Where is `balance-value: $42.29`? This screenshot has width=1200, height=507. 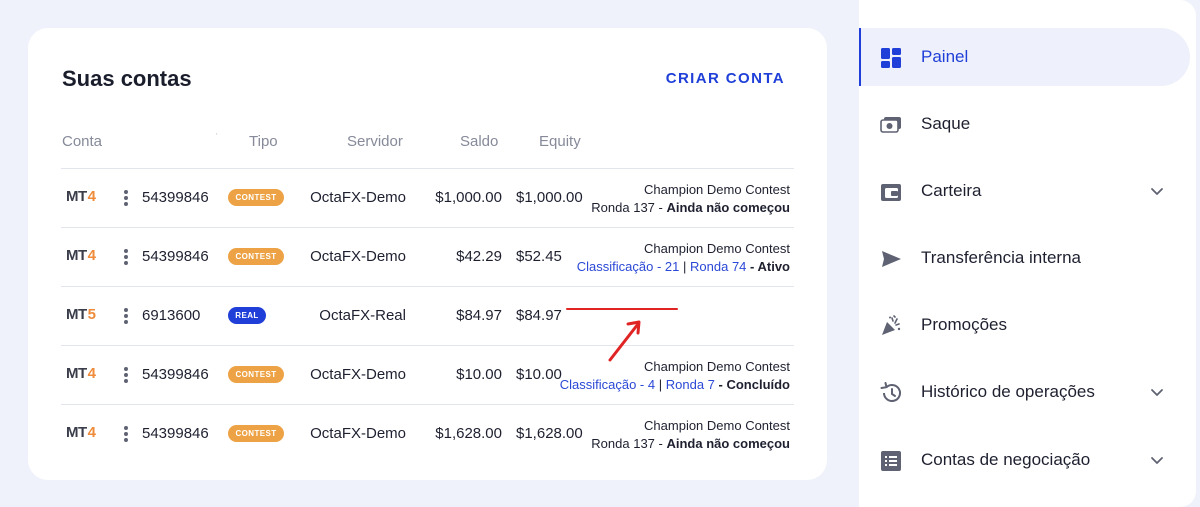 balance-value: $42.29 is located at coordinates (479, 256).